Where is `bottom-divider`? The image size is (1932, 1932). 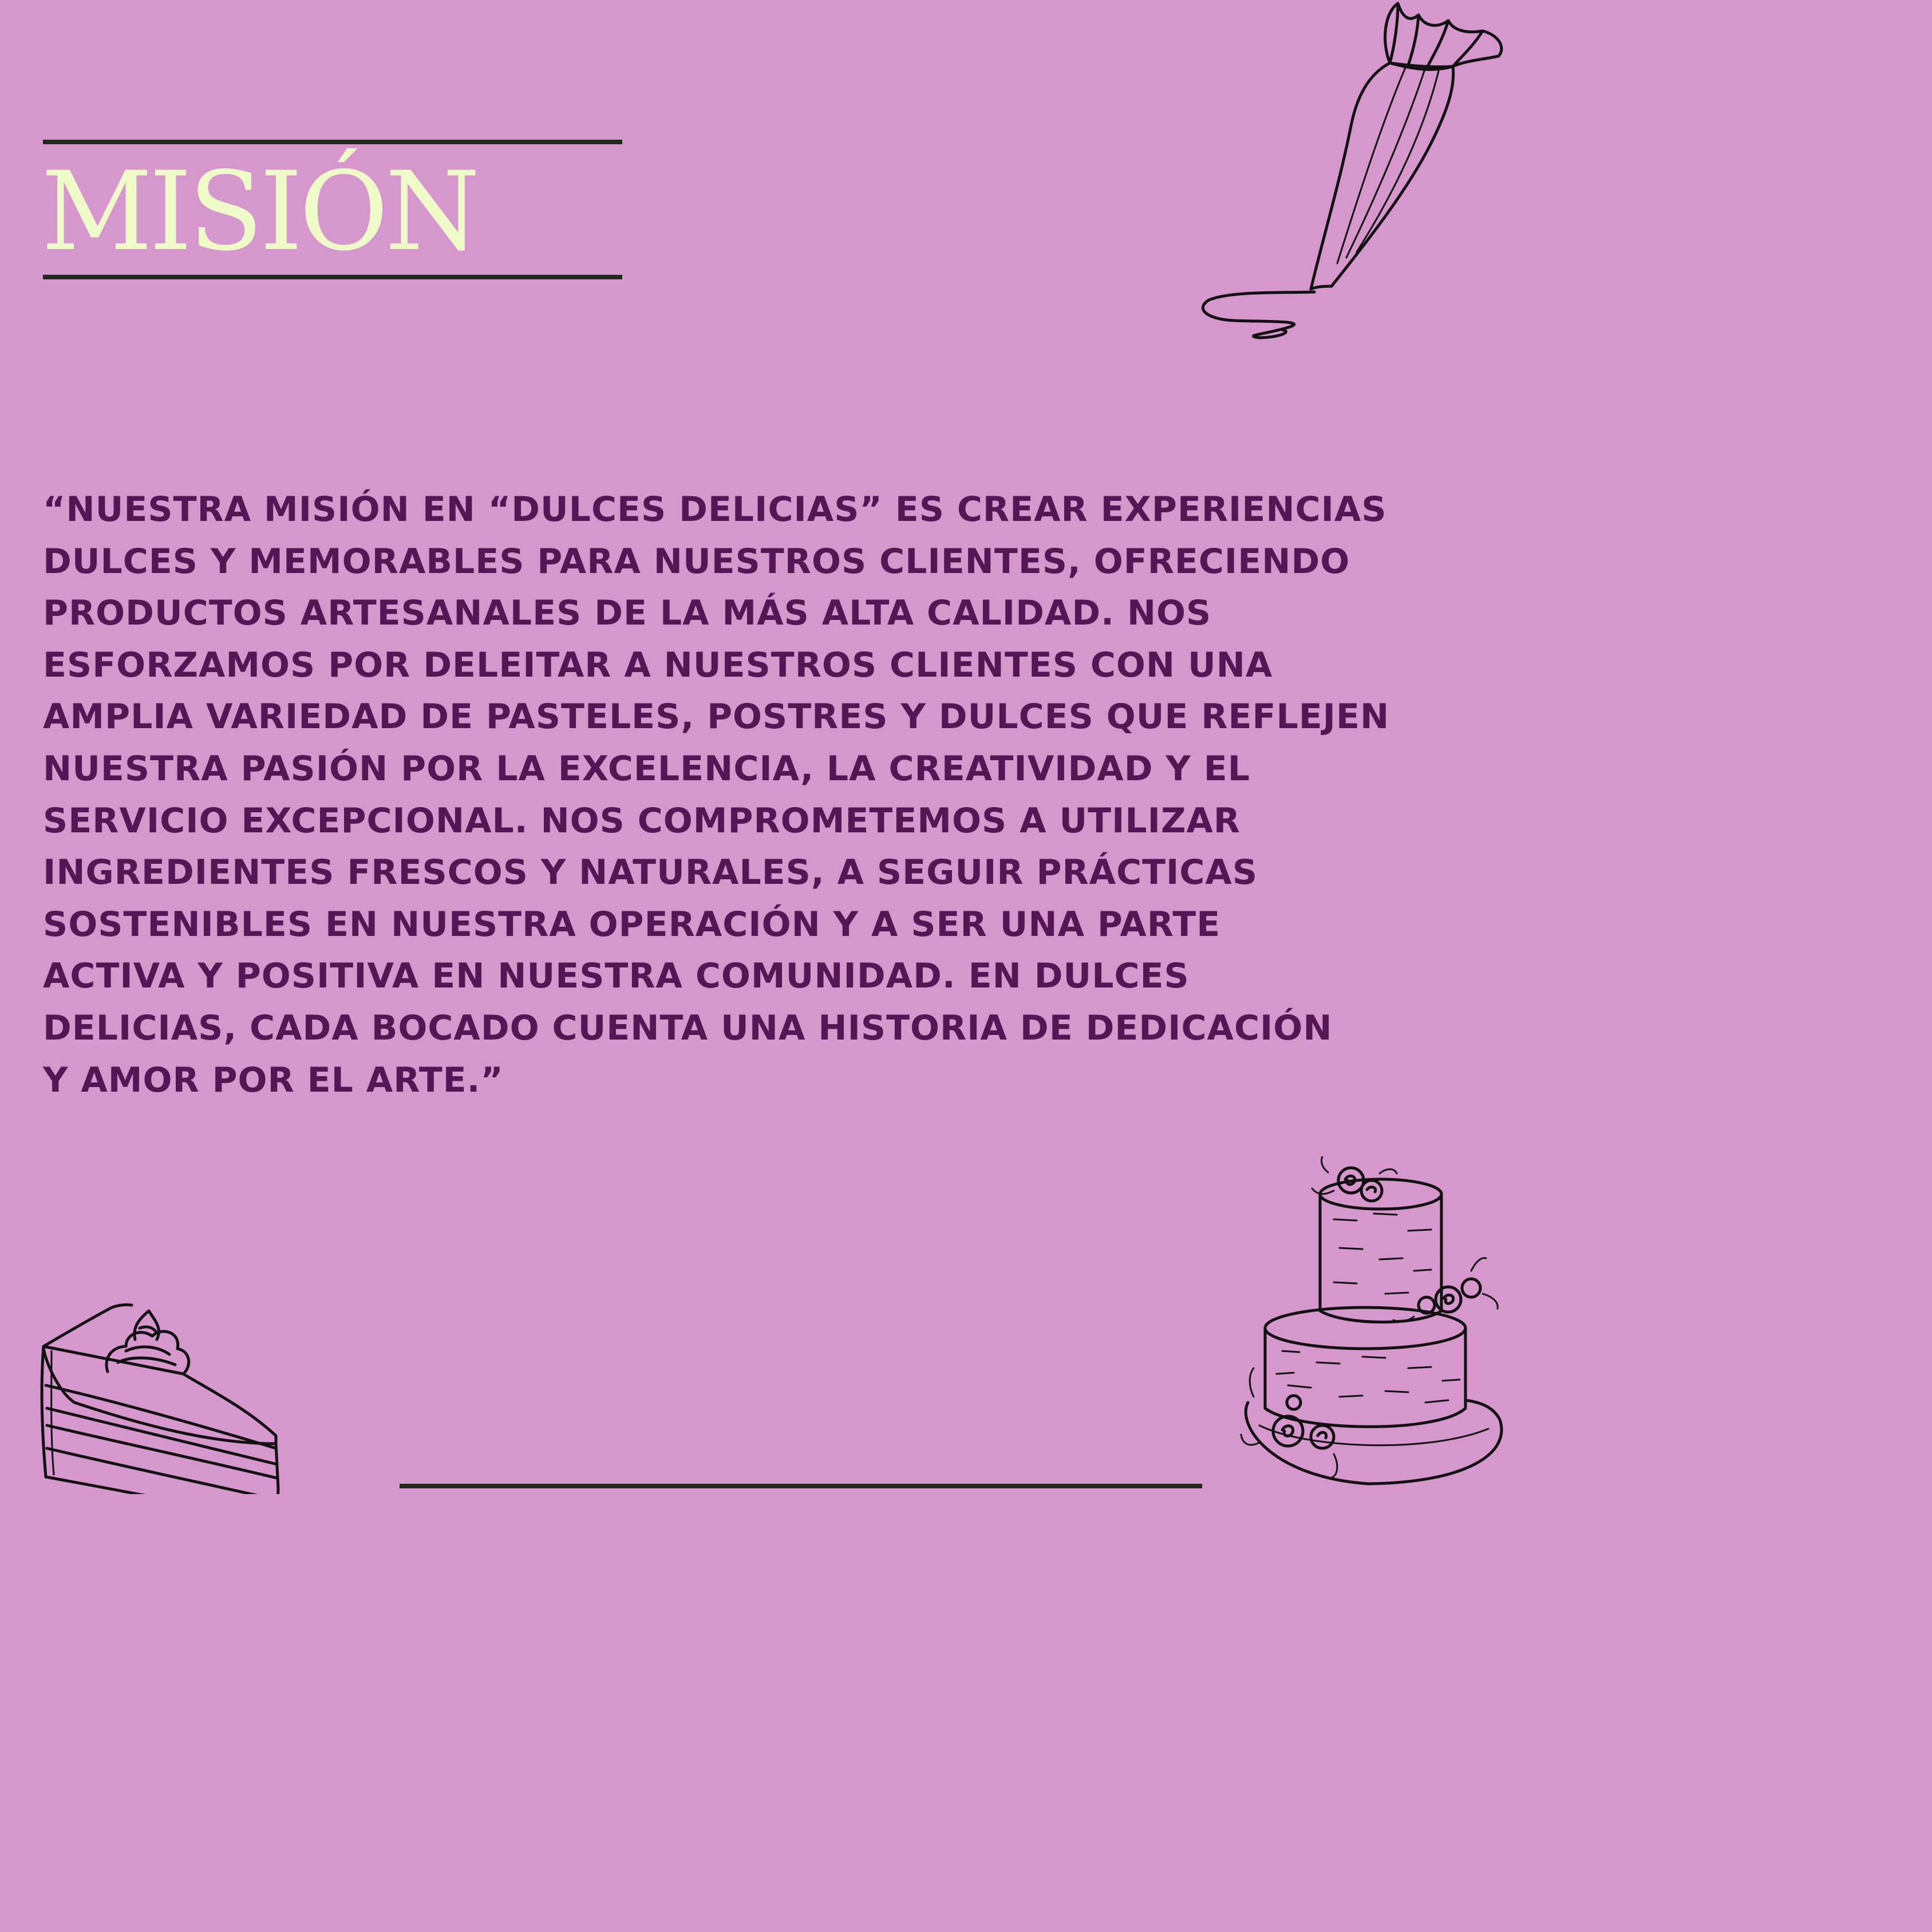 bottom-divider is located at coordinates (801, 1486).